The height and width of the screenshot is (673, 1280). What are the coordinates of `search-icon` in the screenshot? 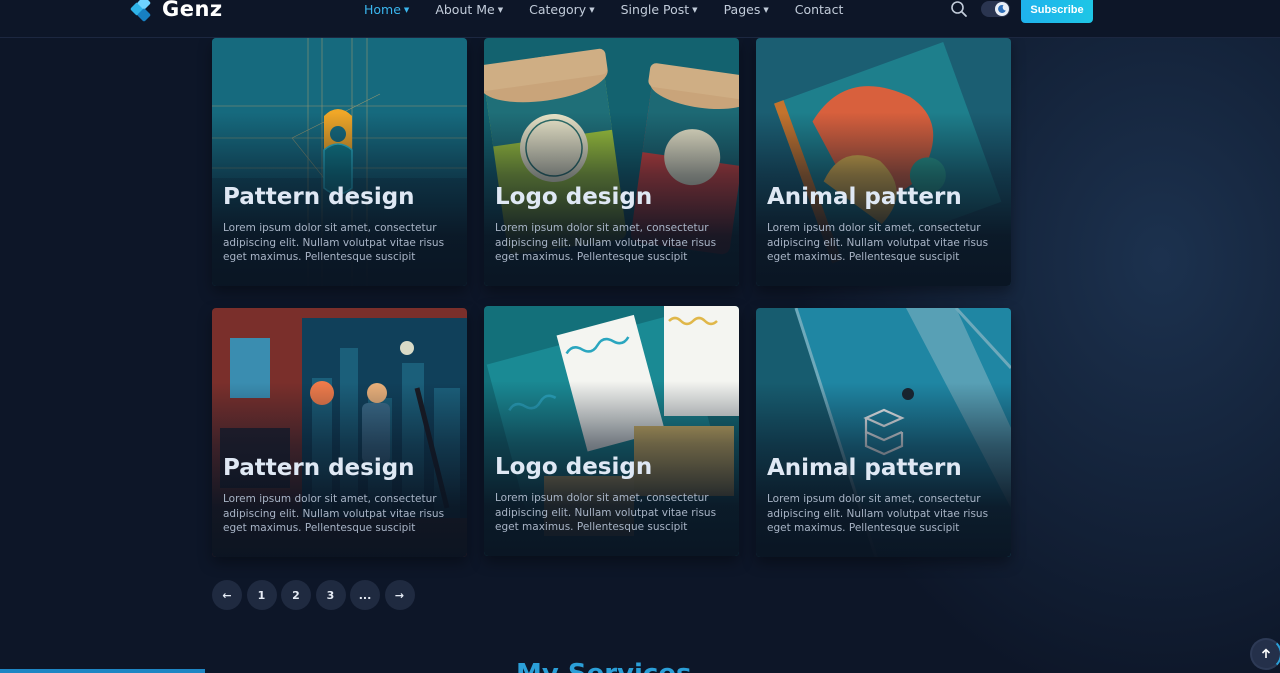 It's located at (959, 9).